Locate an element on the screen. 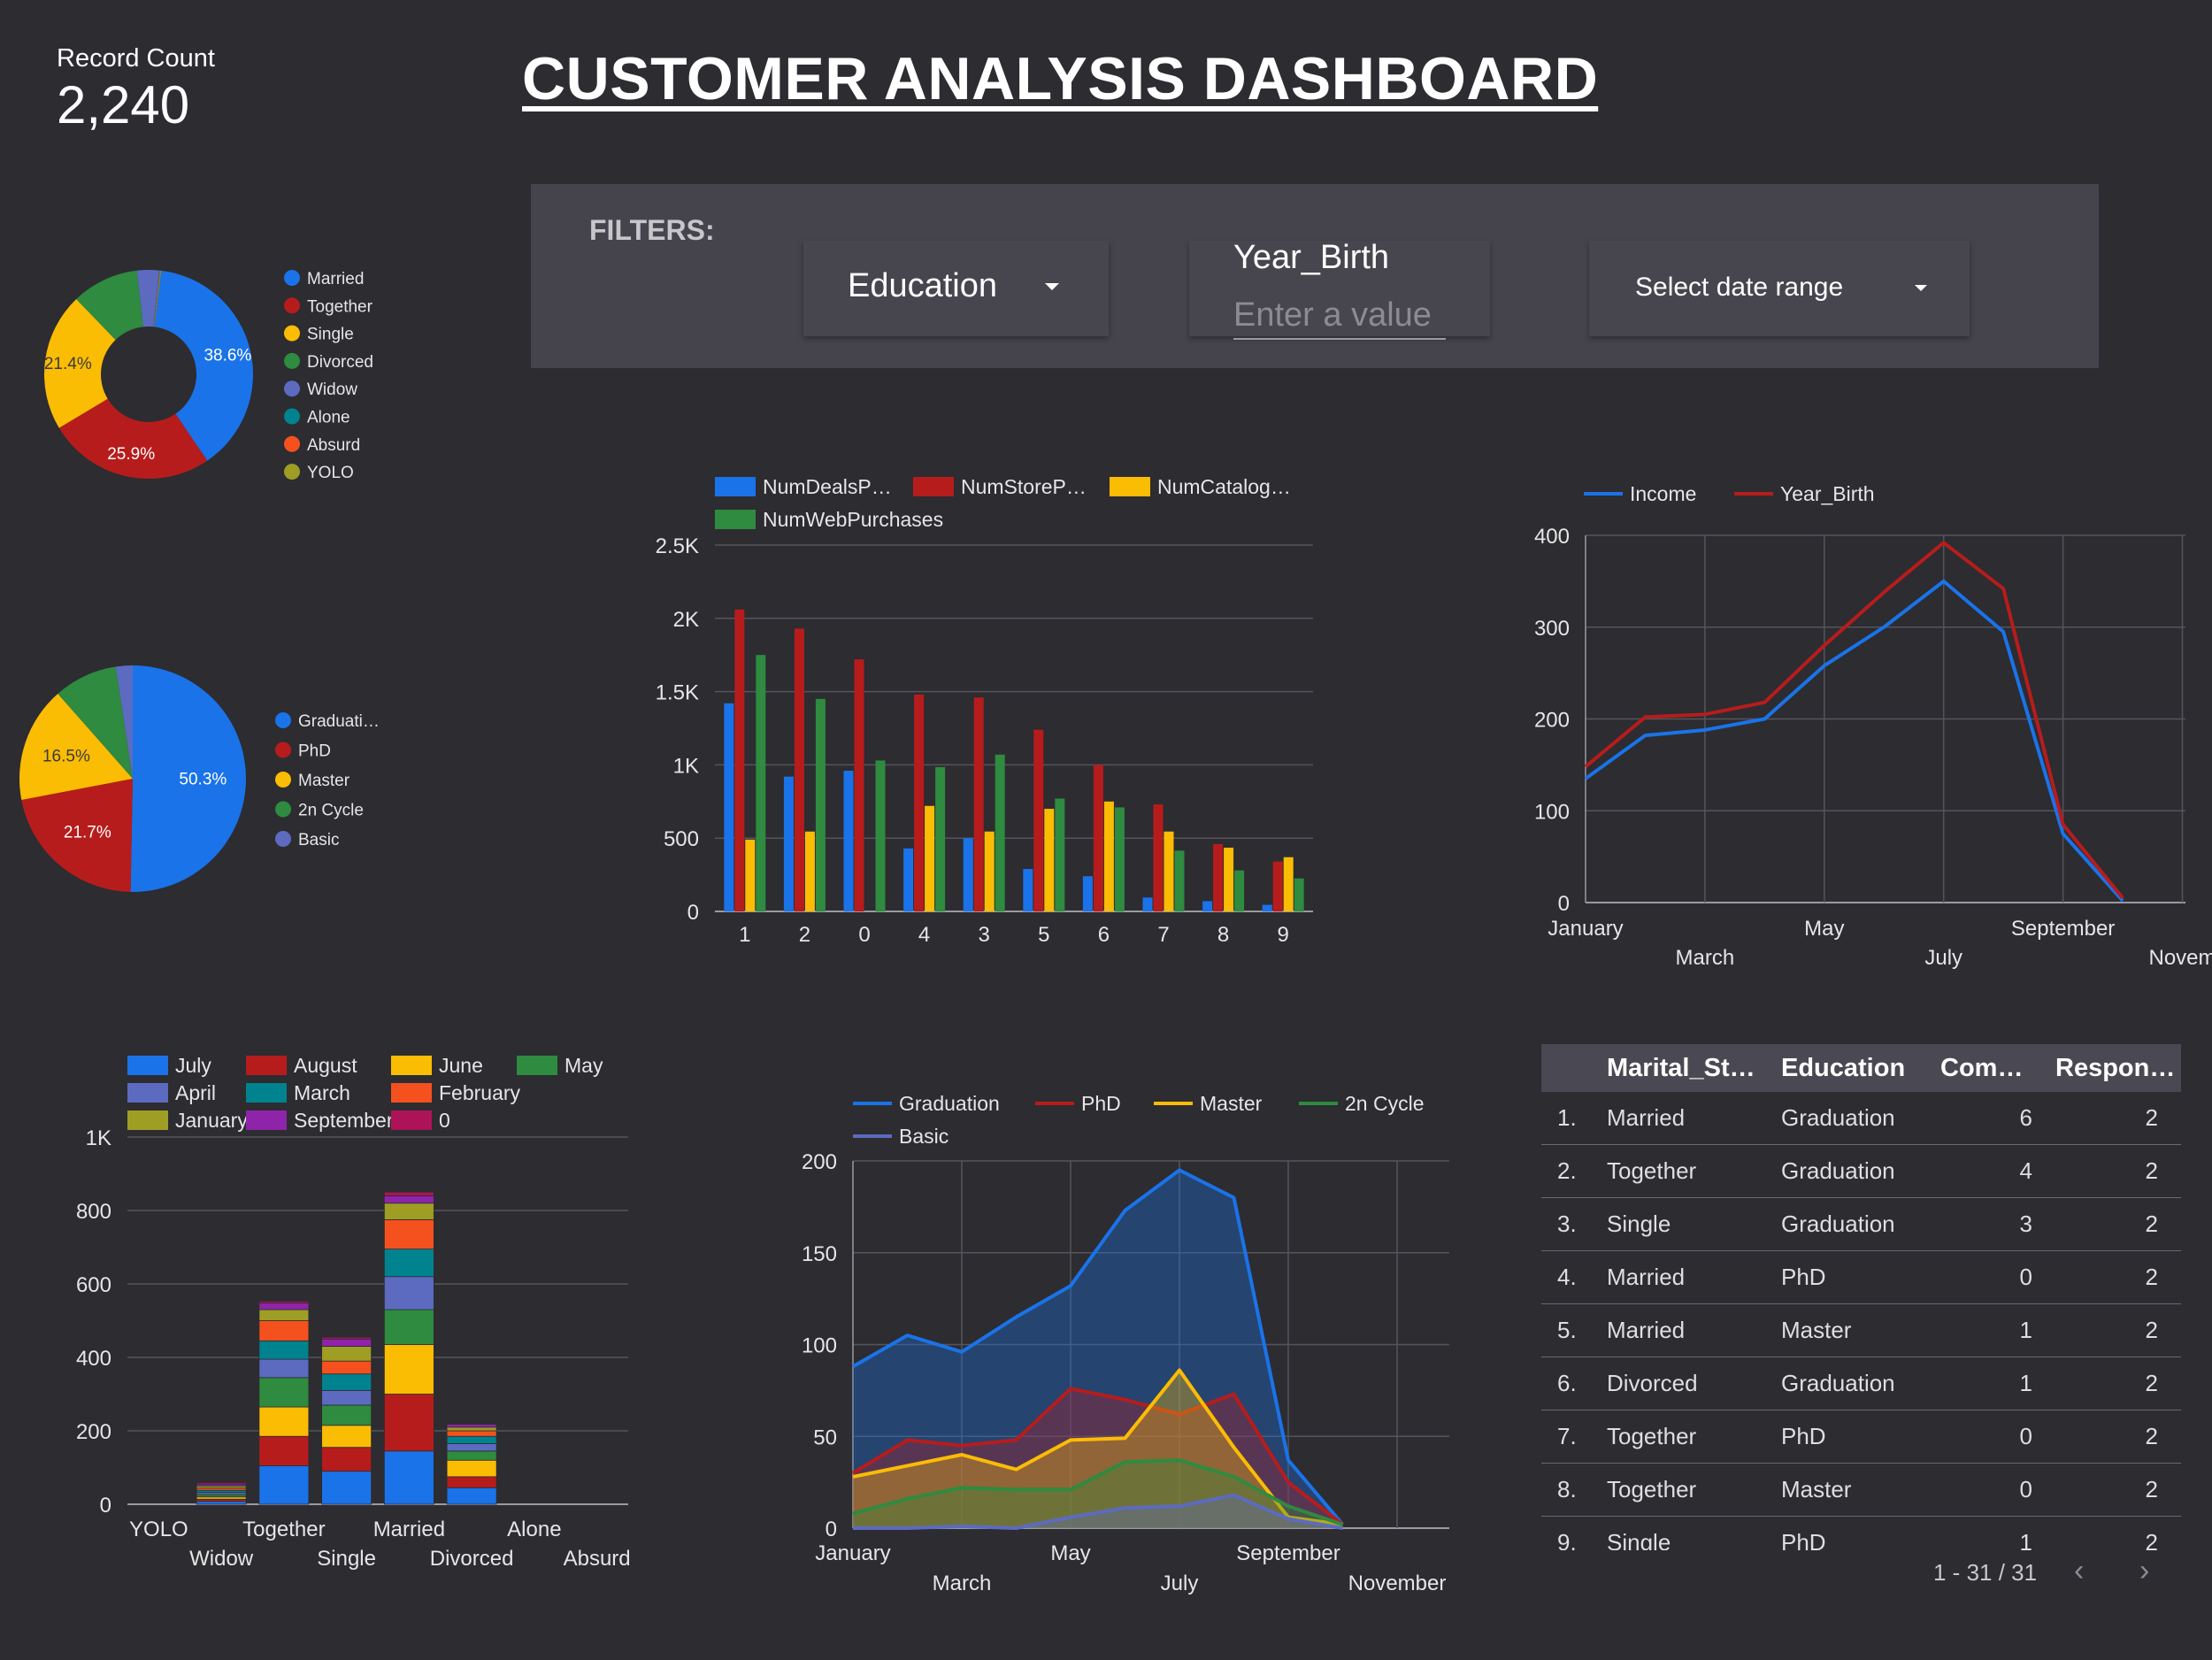 Image resolution: width=2212 pixels, height=1660 pixels. x-tick-label: 9 is located at coordinates (1283, 935).